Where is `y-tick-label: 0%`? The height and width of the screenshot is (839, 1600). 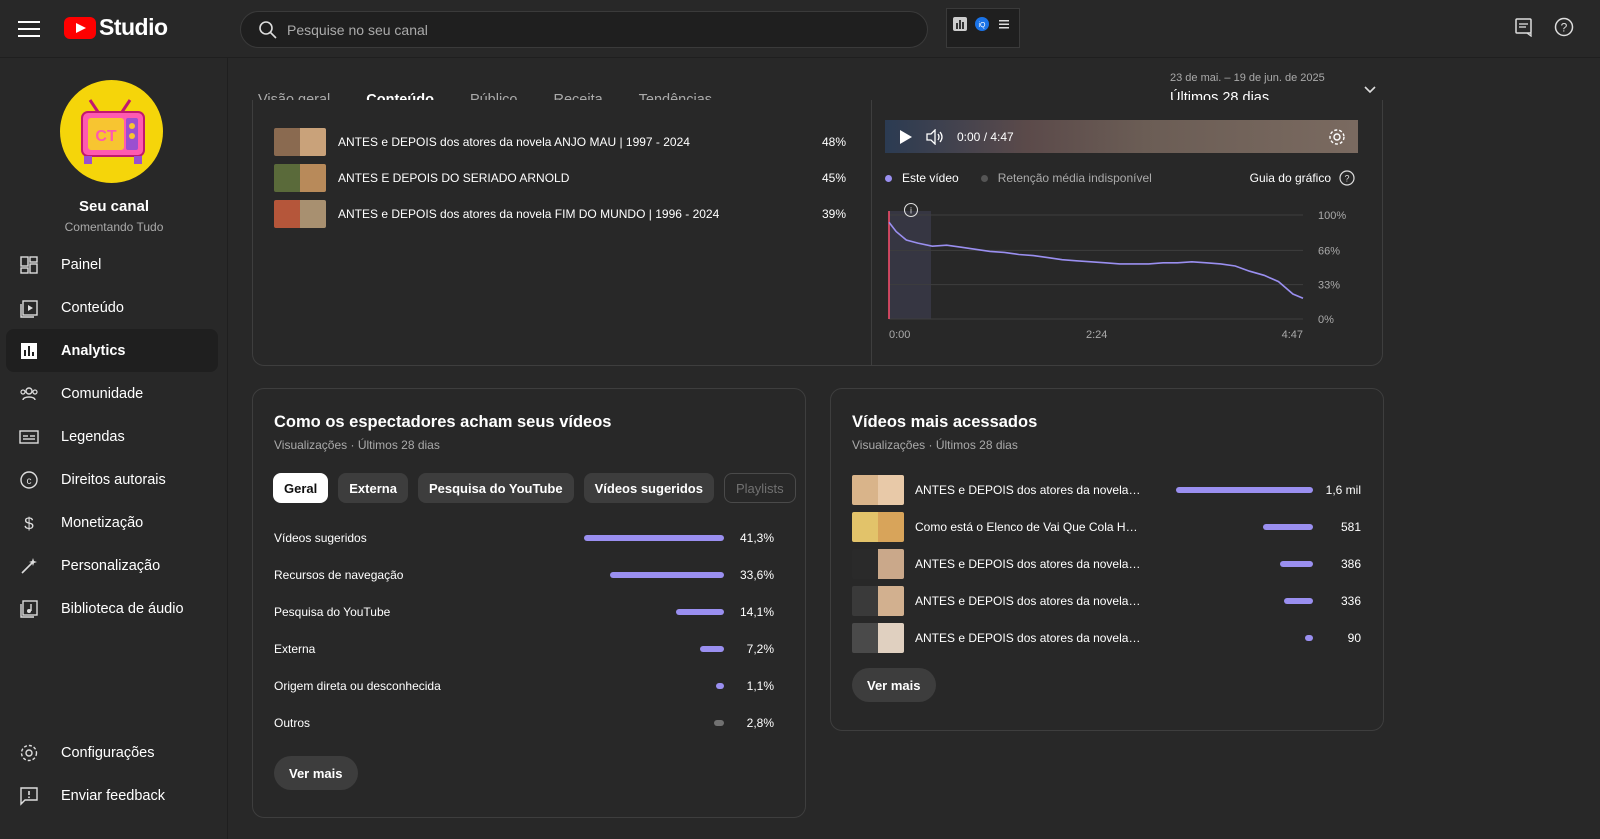
y-tick-label: 0% is located at coordinates (1326, 320).